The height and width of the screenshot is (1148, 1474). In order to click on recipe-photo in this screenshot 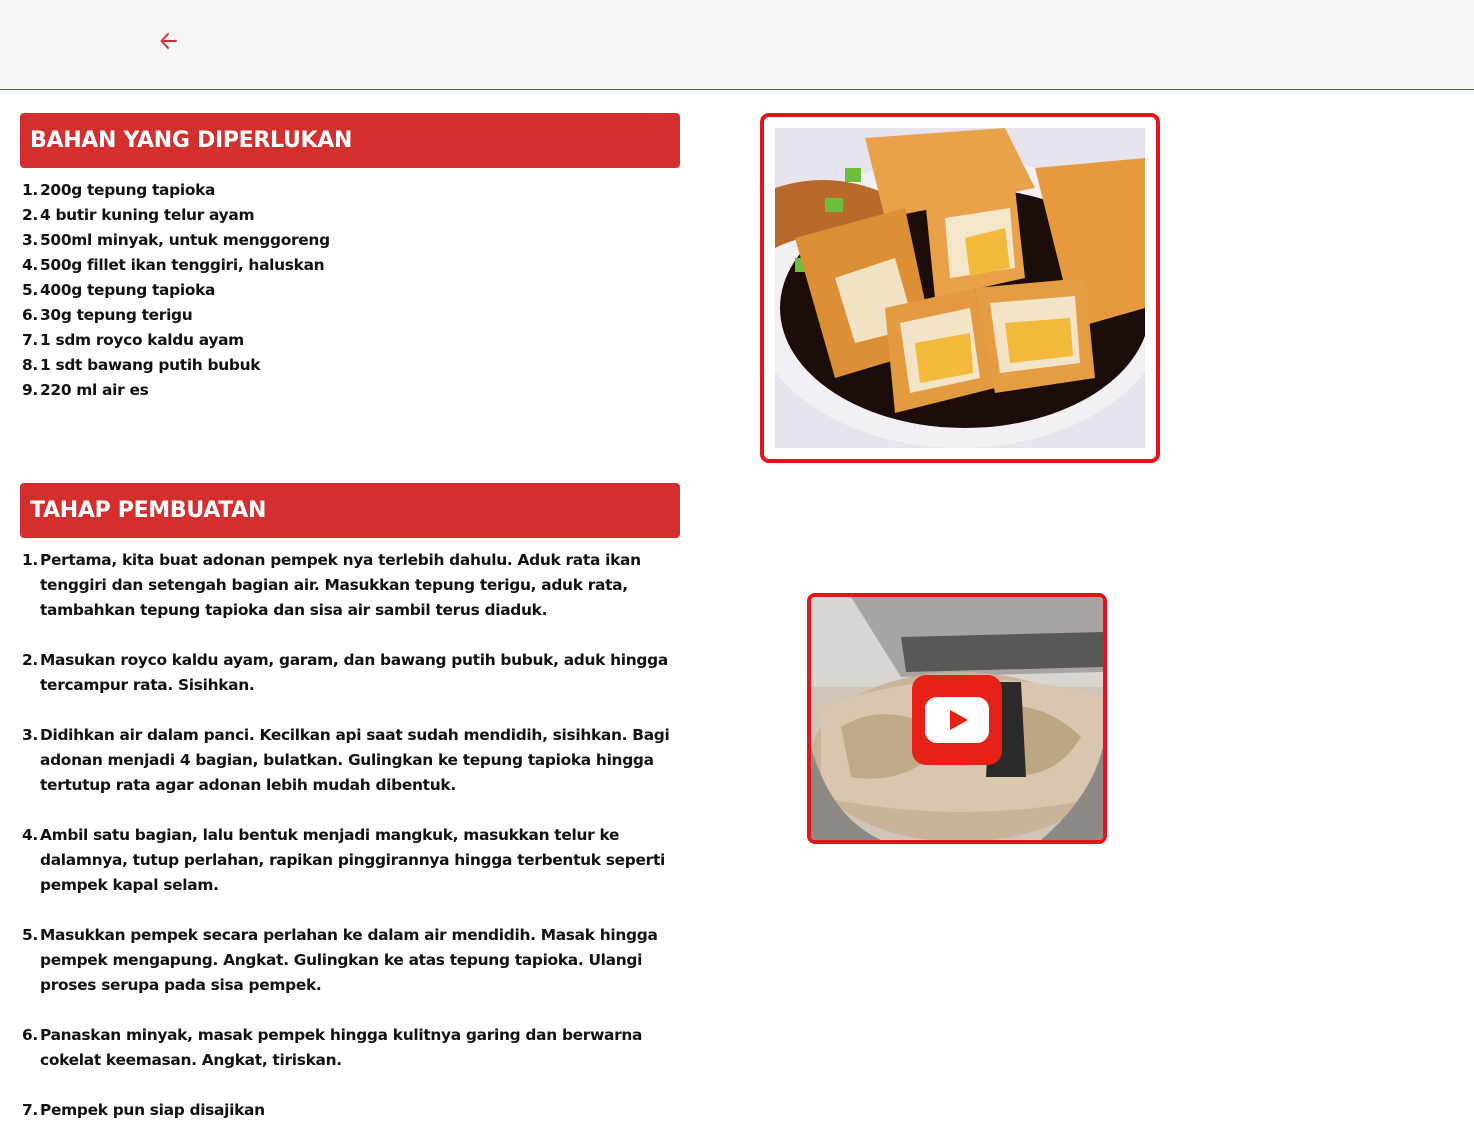, I will do `click(960, 288)`.